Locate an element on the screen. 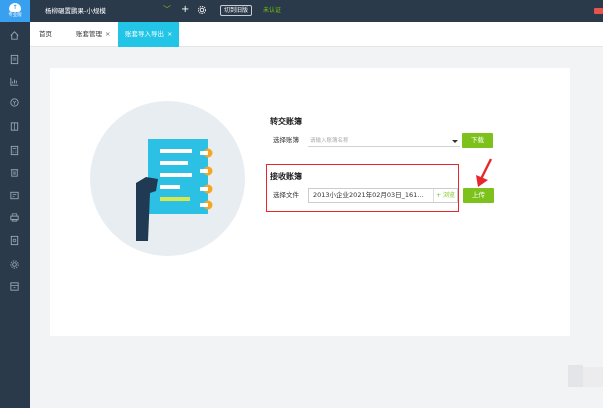  select-placeholder: 请输入账簿名称 is located at coordinates (329, 141).